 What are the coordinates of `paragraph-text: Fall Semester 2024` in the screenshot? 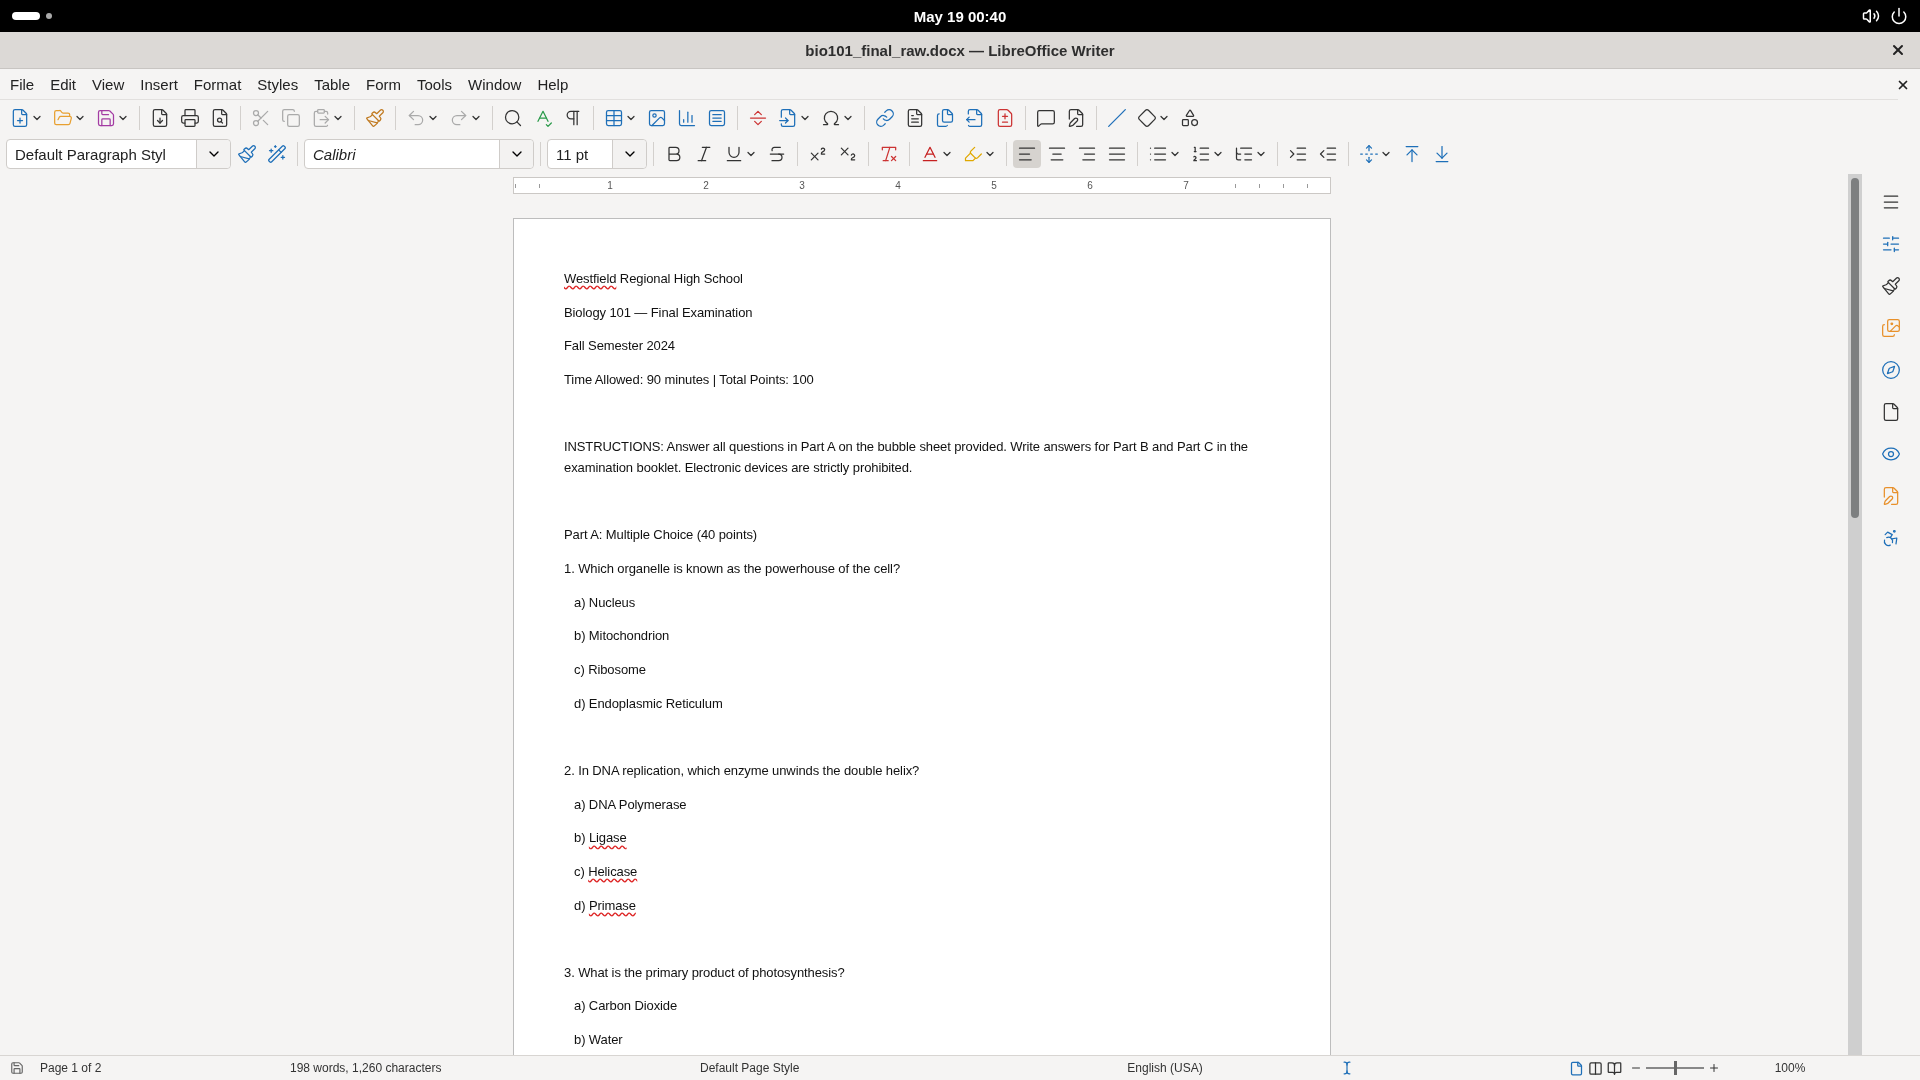 It's located at (620, 346).